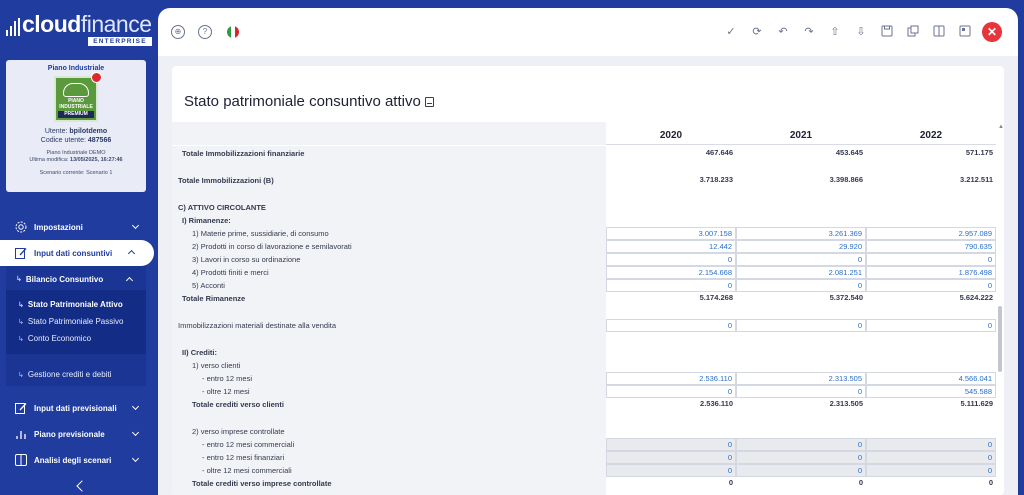  I want to click on menu-label: Bilancio Consuntivo, so click(64, 279).